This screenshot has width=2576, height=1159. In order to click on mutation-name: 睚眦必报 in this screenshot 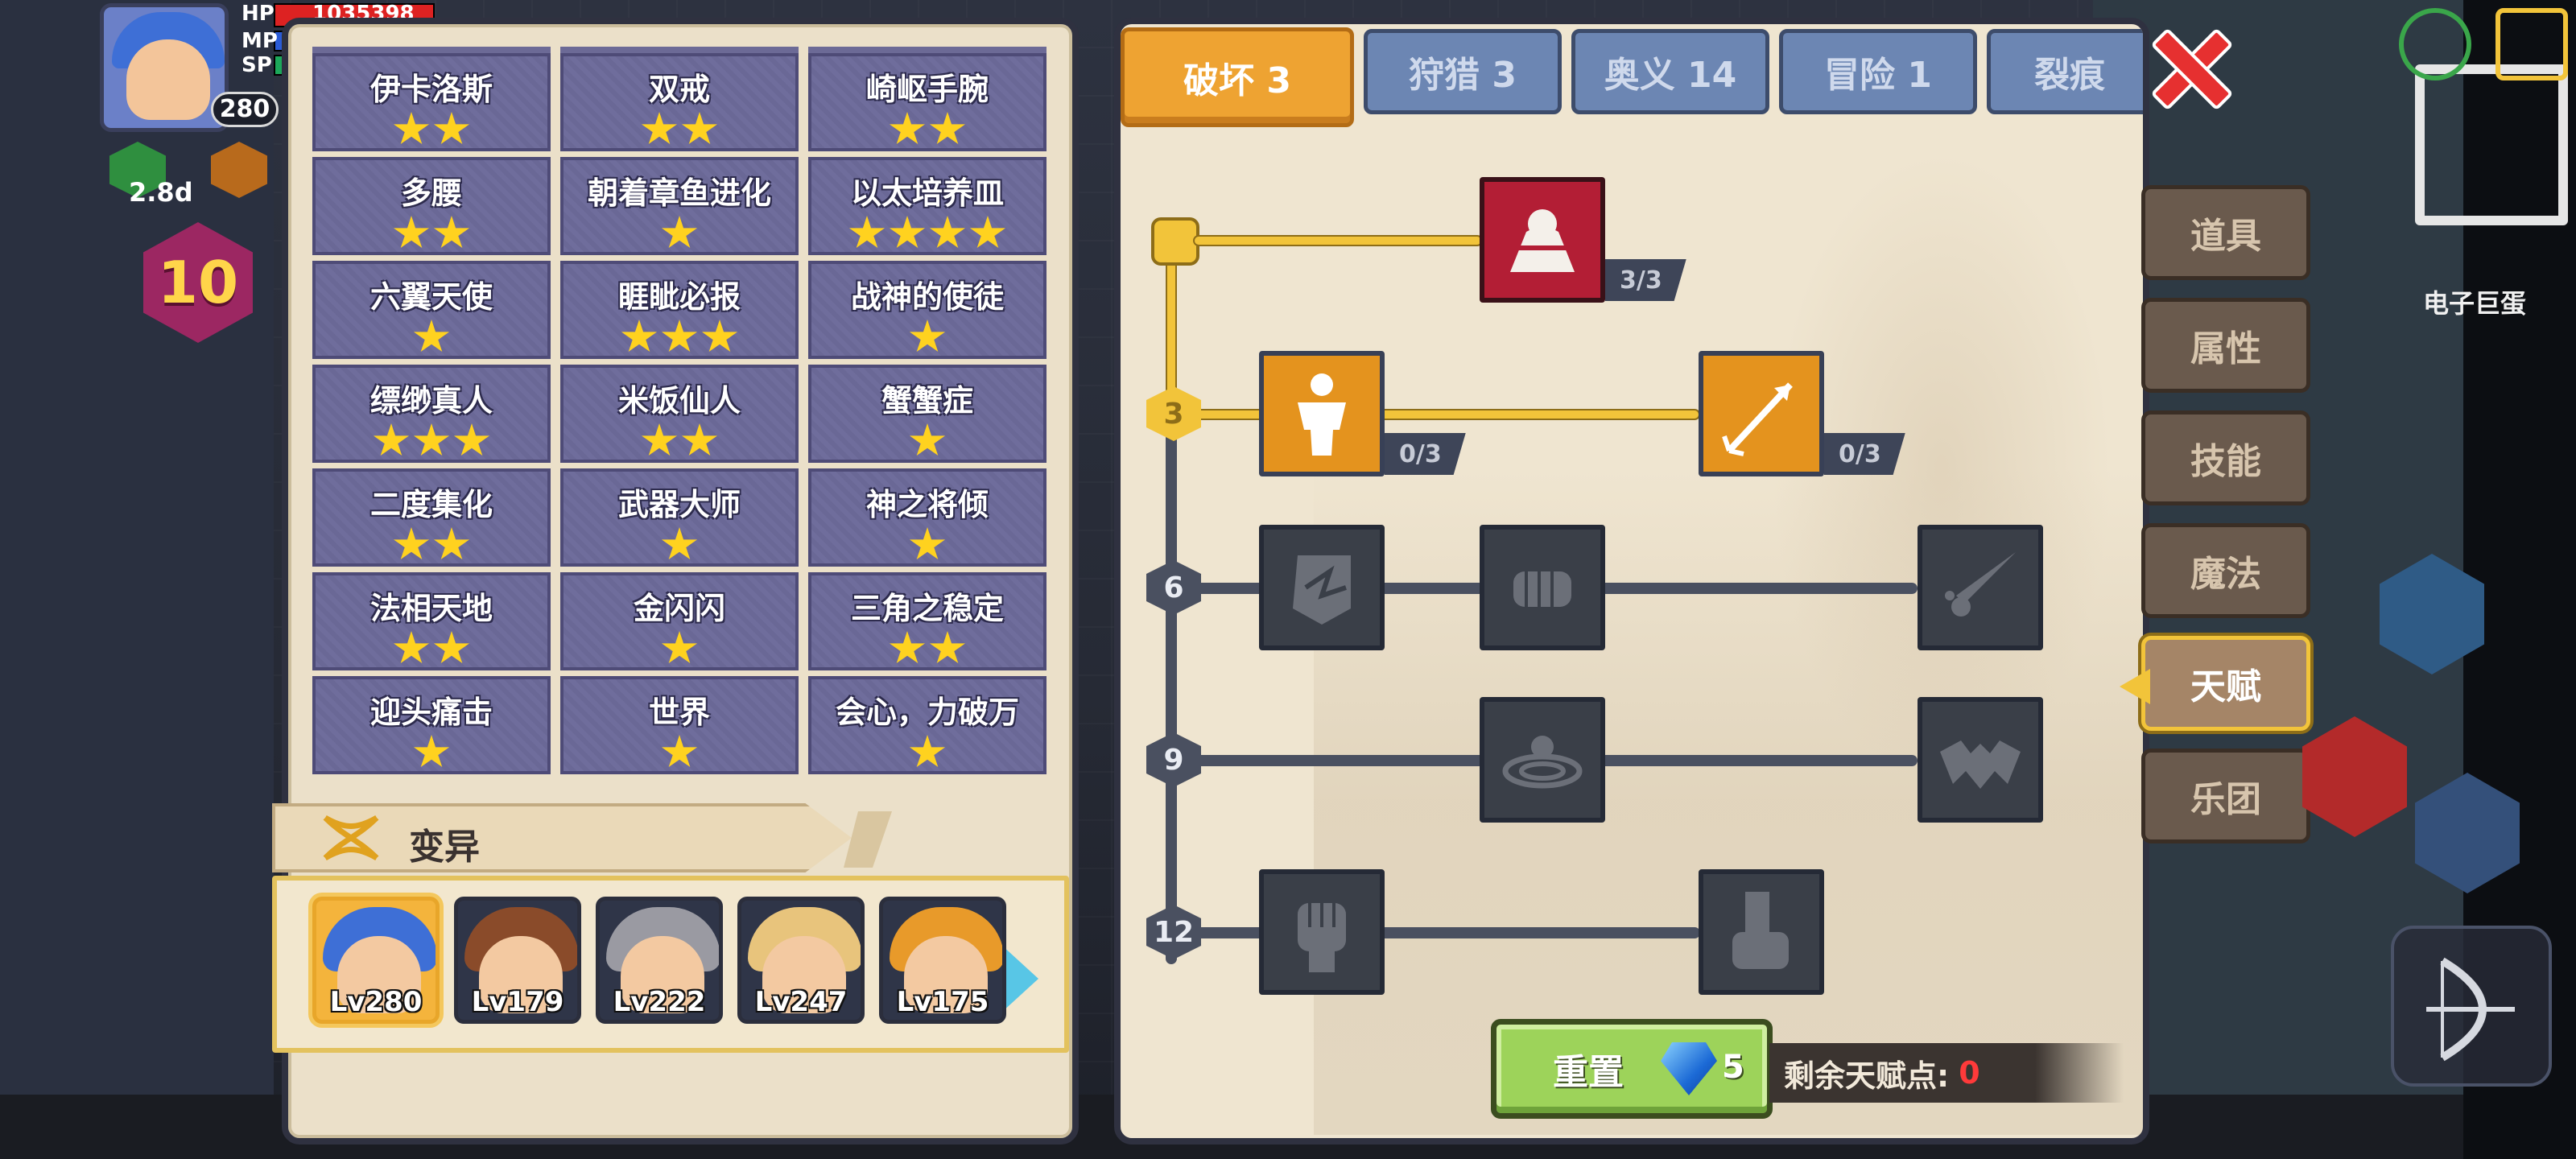, I will do `click(679, 297)`.